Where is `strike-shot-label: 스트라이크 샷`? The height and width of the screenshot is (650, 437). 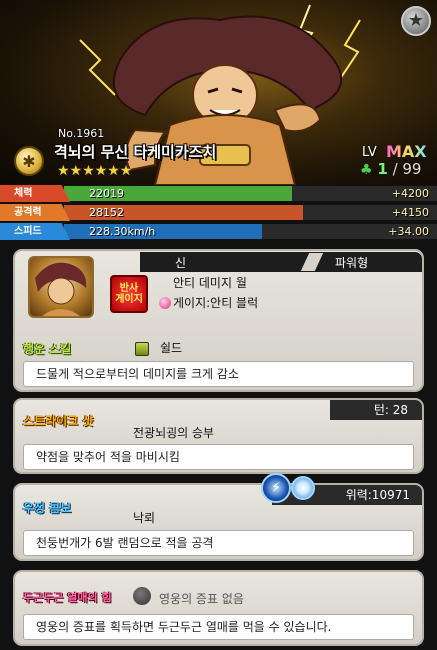 strike-shot-label: 스트라이크 샷 is located at coordinates (58, 421).